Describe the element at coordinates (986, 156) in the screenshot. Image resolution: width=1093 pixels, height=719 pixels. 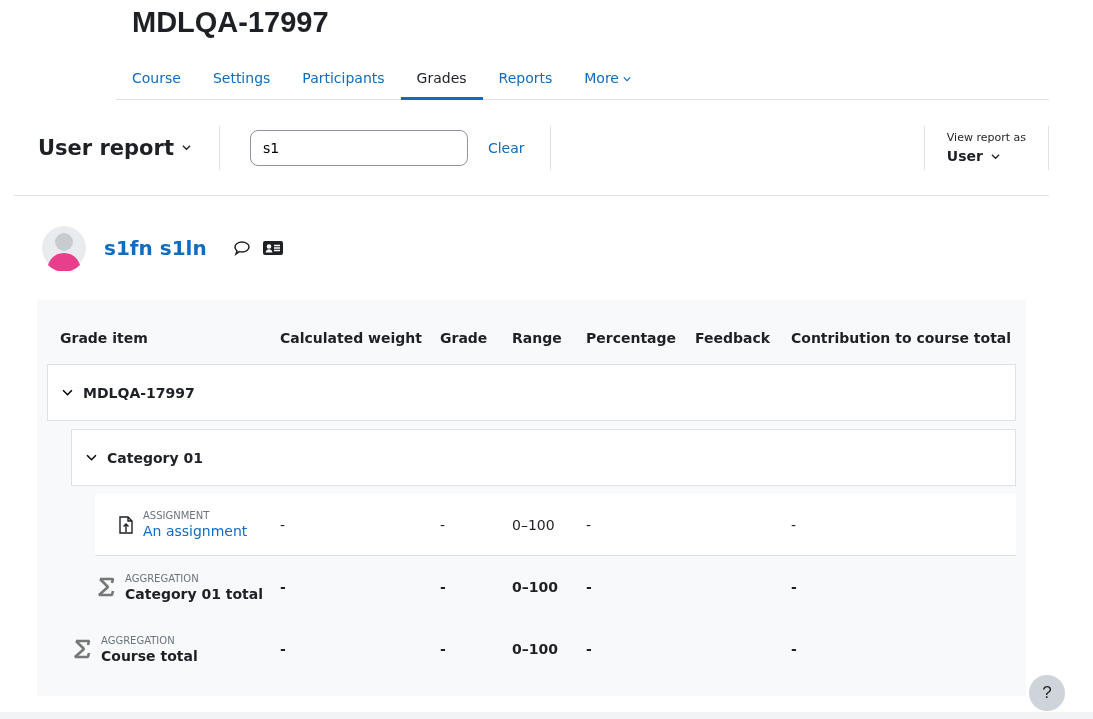
I see `view-as-selector: User` at that location.